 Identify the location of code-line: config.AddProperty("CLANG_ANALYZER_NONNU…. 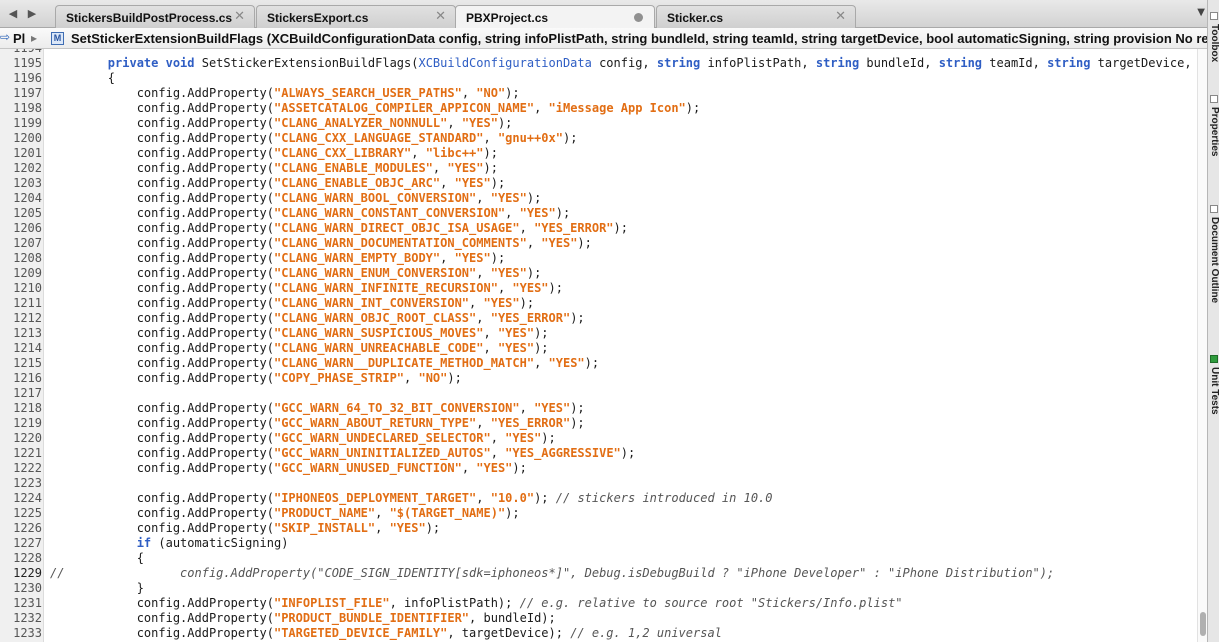
(281, 123).